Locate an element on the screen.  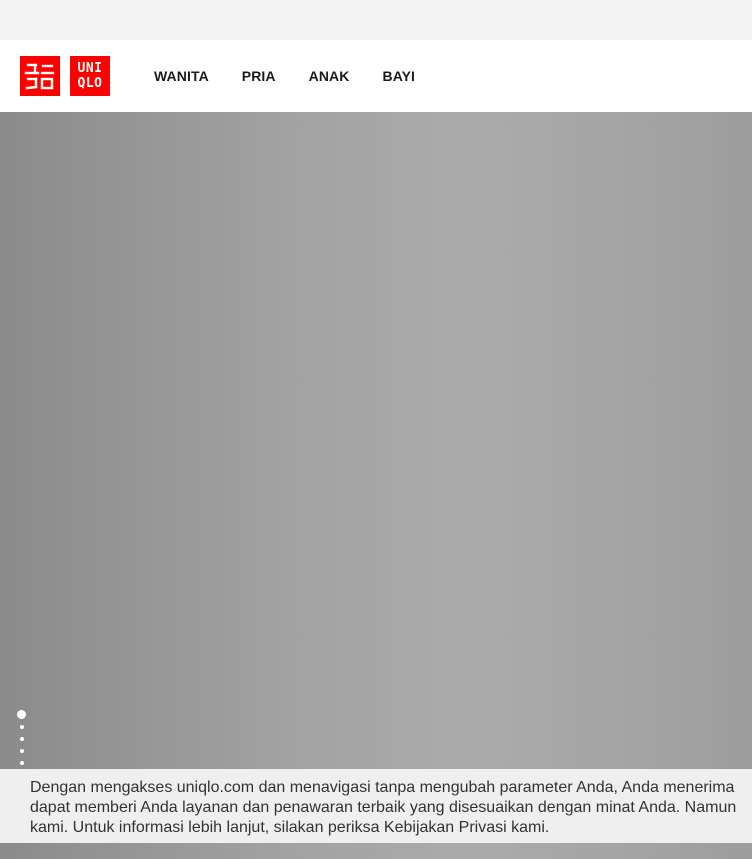
site-header: UNI QLO WANITA PRIA ANAK BAYI is located at coordinates (376, 76).